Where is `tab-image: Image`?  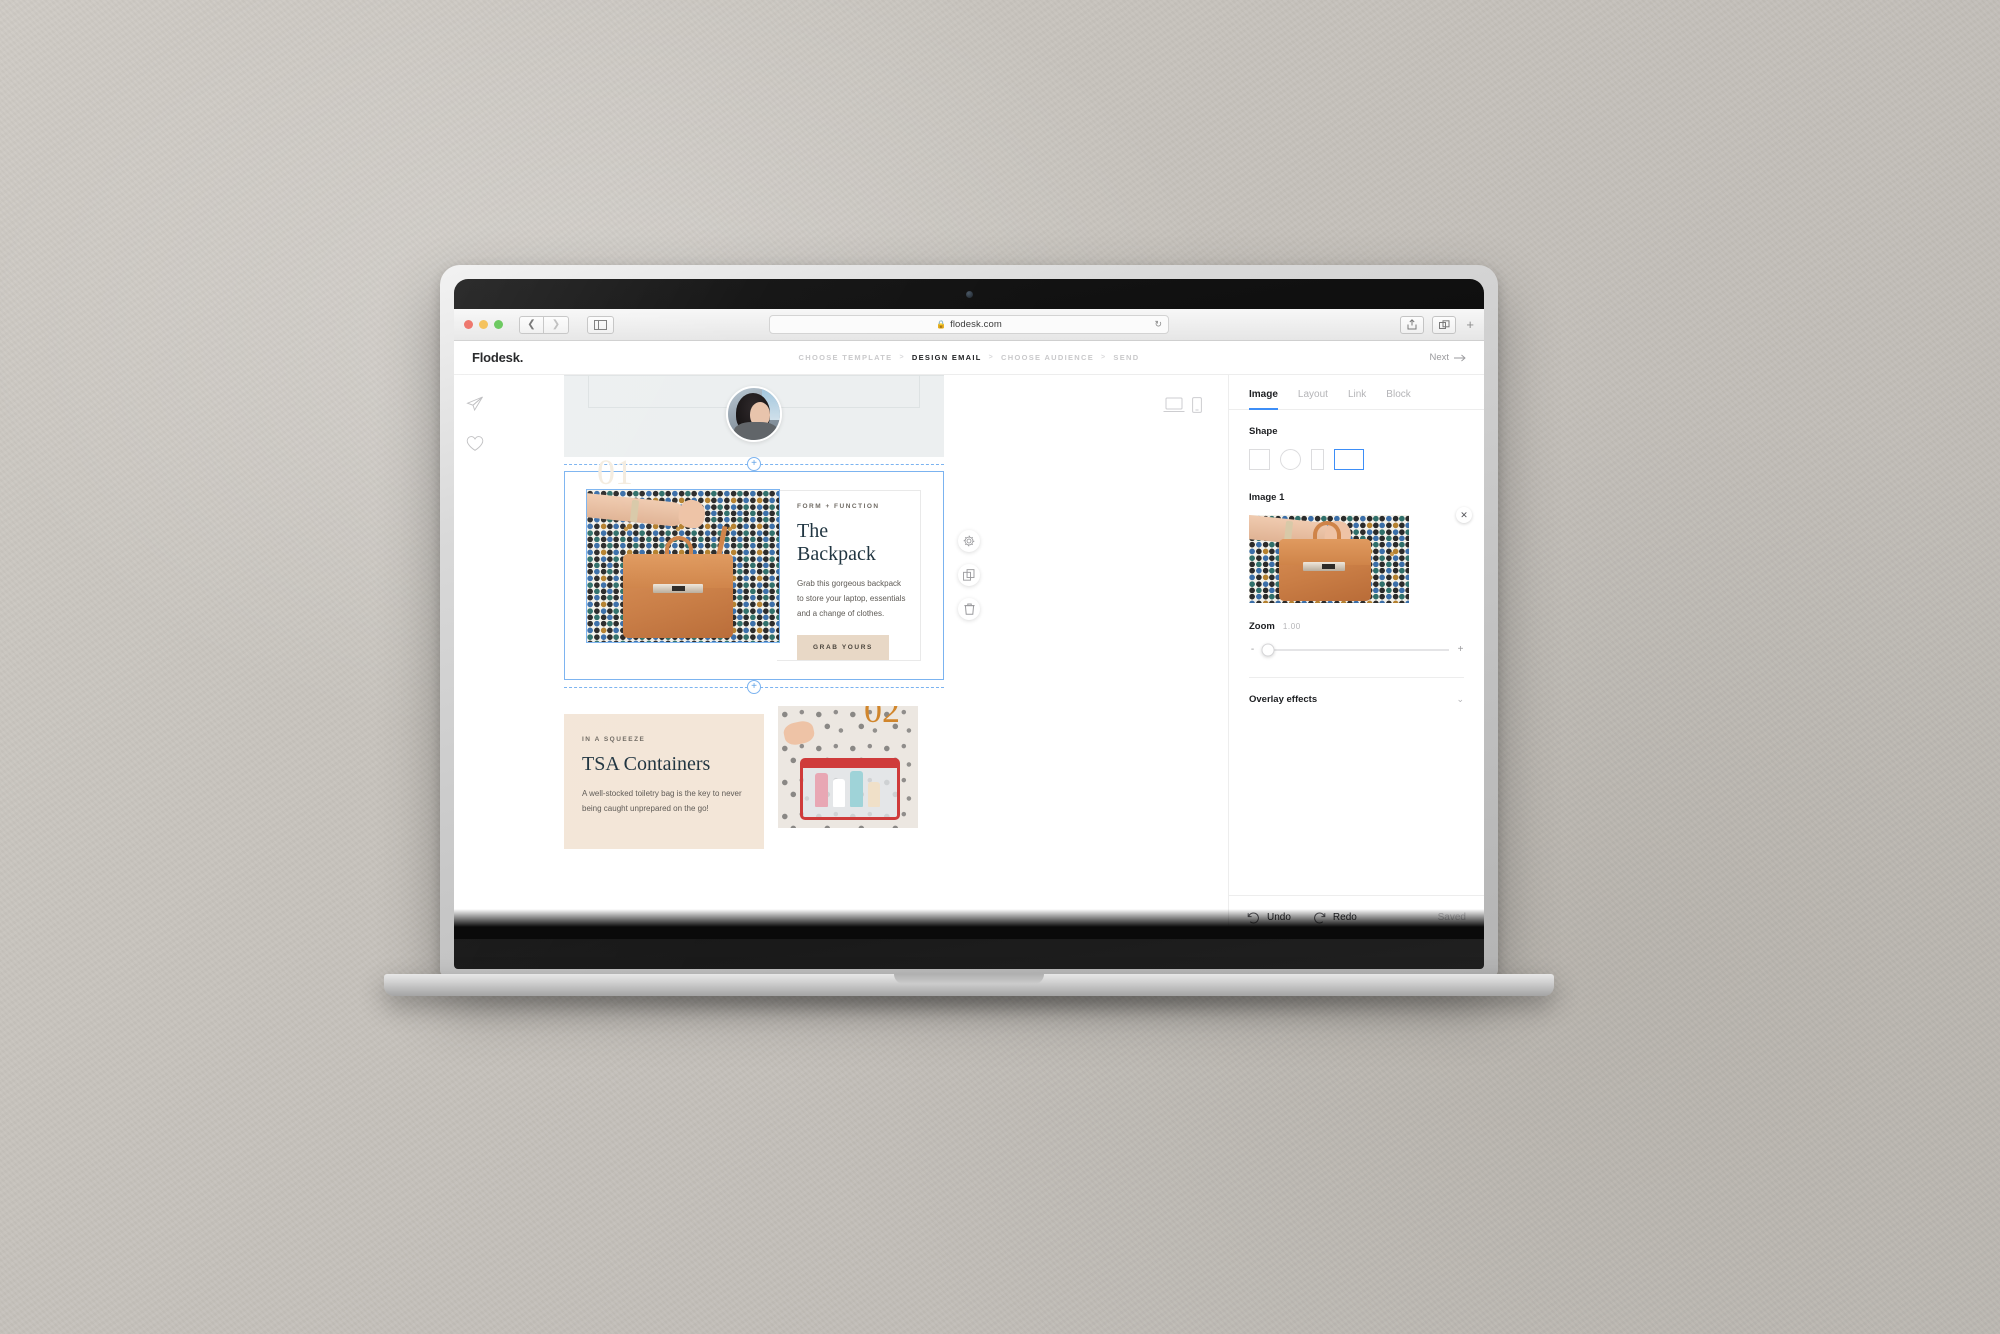
tab-image: Image is located at coordinates (1263, 399).